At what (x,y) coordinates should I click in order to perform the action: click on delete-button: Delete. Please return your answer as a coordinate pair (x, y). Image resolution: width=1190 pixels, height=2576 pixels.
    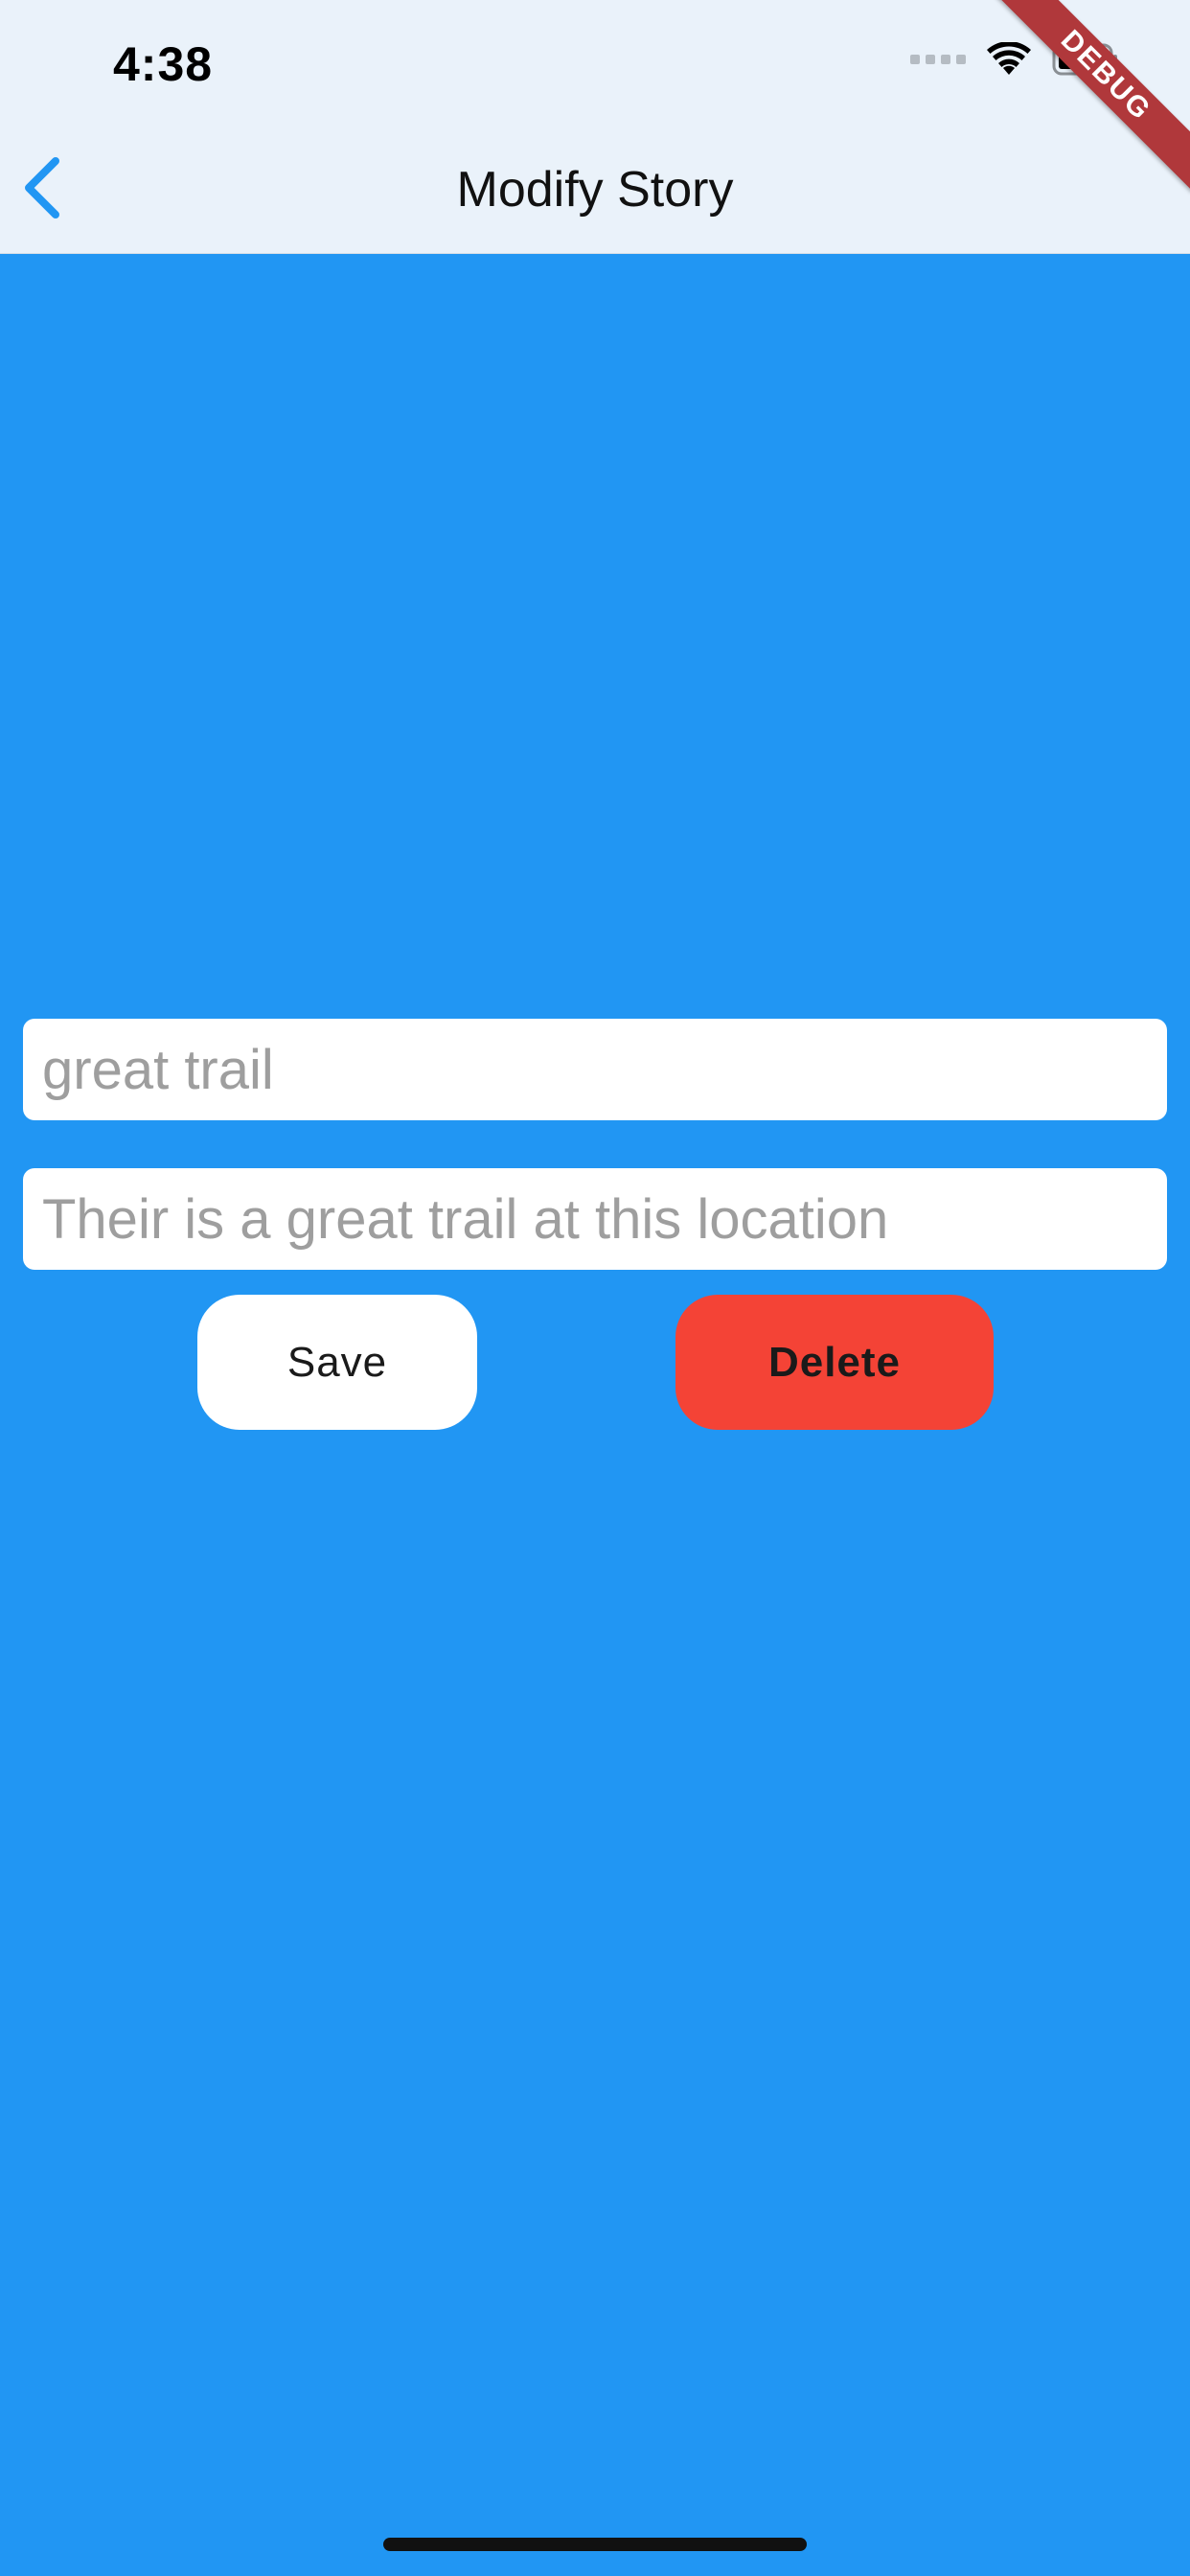
    Looking at the image, I should click on (835, 1362).